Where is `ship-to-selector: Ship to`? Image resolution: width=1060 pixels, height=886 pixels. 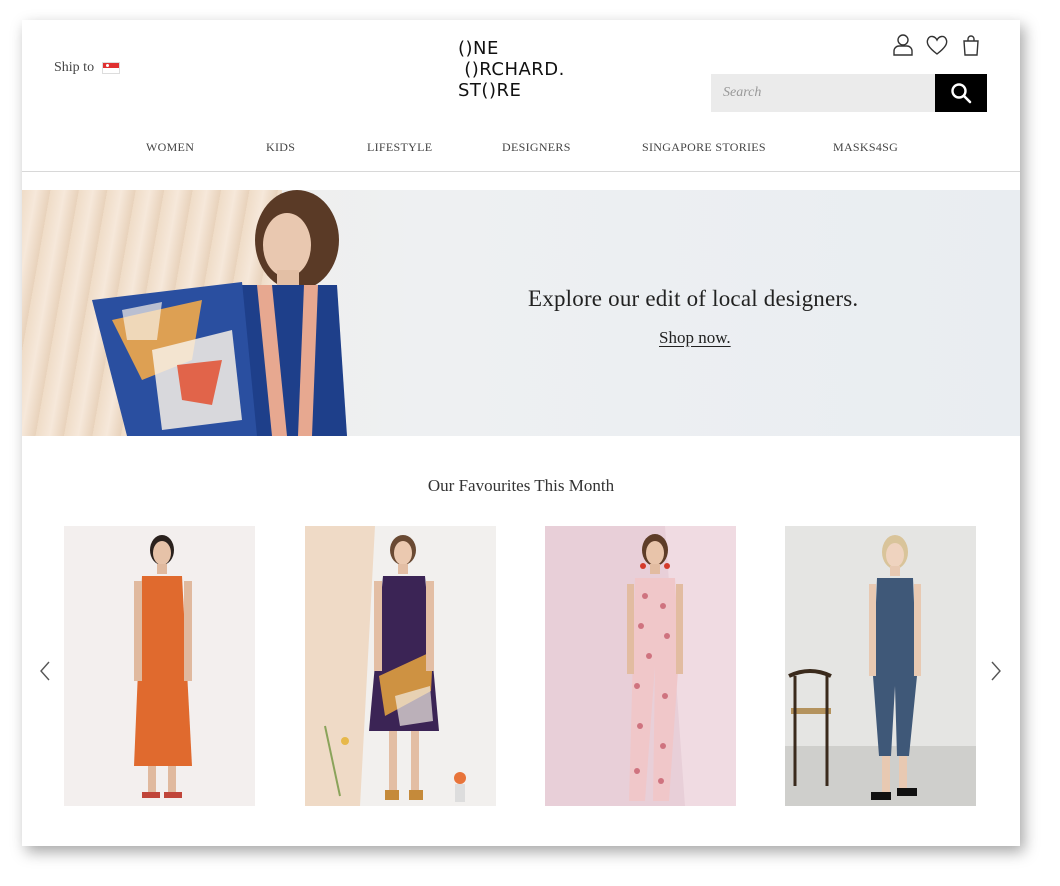 ship-to-selector: Ship to is located at coordinates (87, 68).